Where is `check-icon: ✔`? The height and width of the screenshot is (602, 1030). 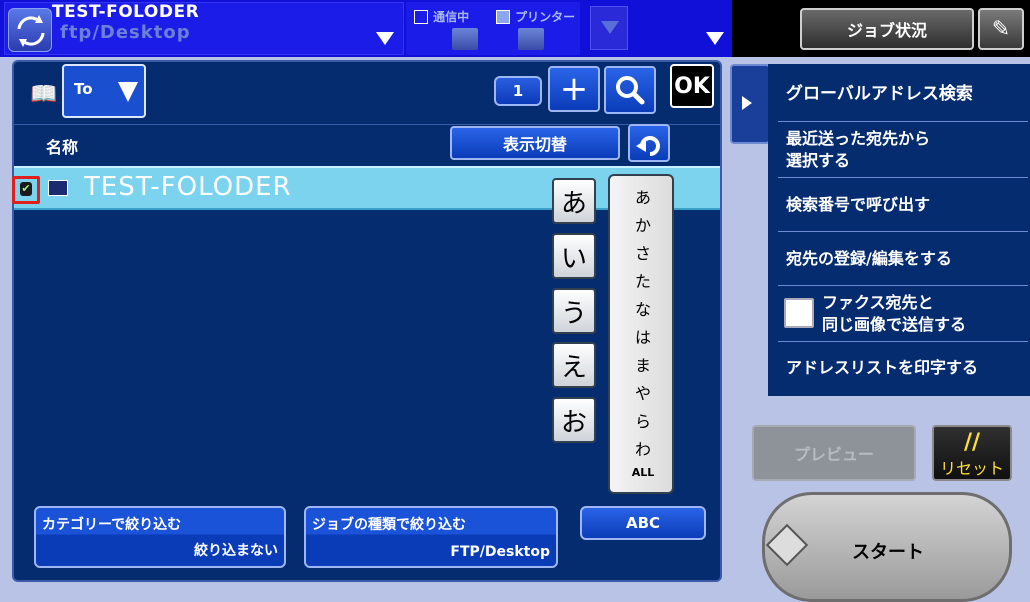 check-icon: ✔ is located at coordinates (26, 189).